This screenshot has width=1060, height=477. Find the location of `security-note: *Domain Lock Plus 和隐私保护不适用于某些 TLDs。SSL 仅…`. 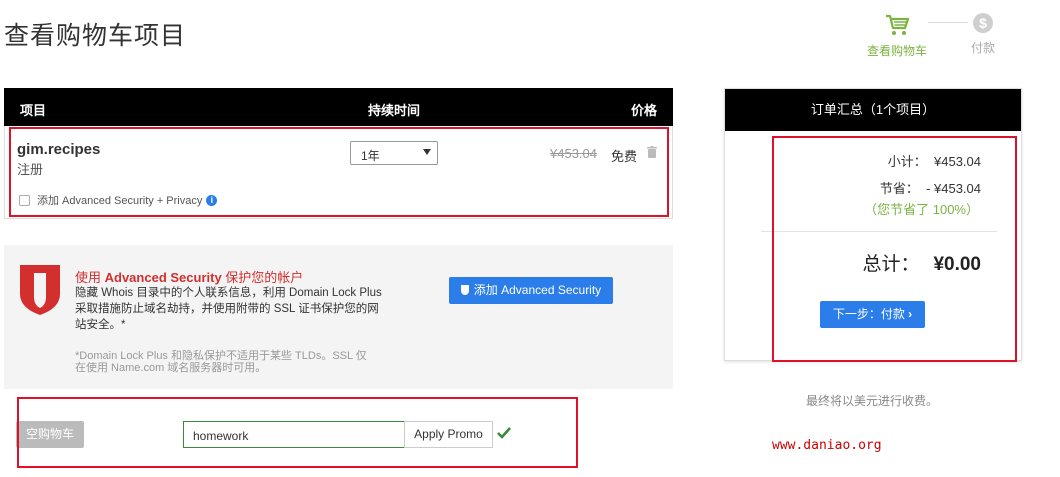

security-note: *Domain Lock Plus 和隐私保护不适用于某些 TLDs。SSL 仅… is located at coordinates (221, 362).